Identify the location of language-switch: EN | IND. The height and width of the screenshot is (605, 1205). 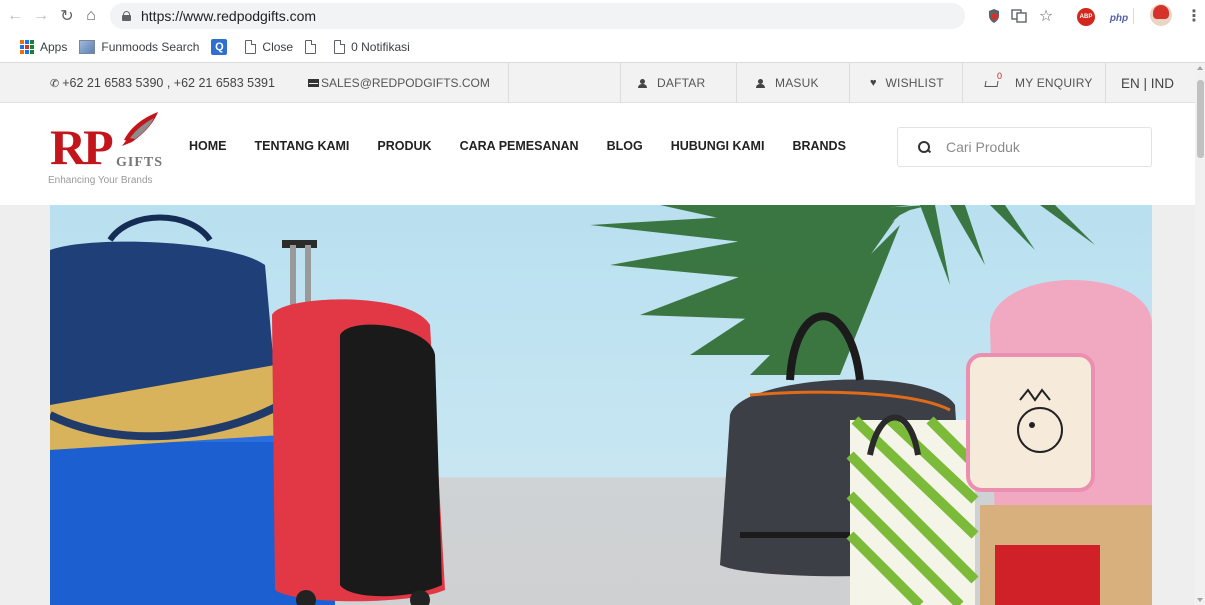
(1147, 83).